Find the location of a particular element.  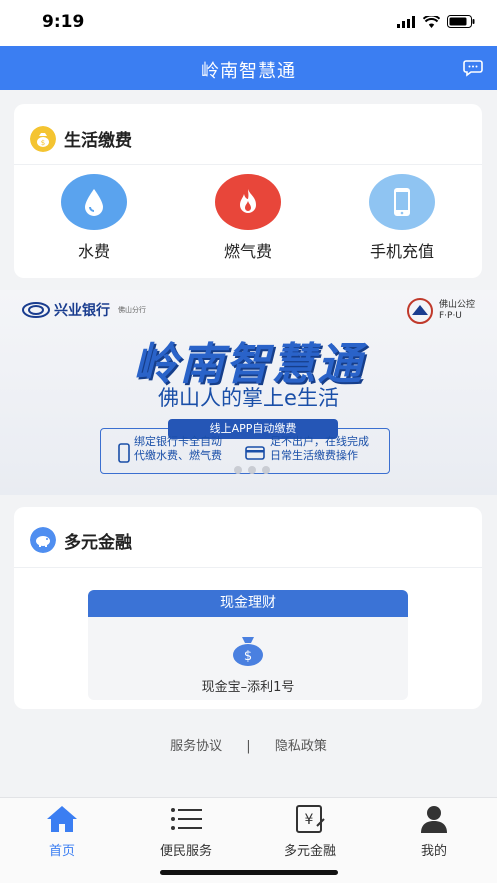

tab-finance: ¥ 多元金融 is located at coordinates (310, 831).